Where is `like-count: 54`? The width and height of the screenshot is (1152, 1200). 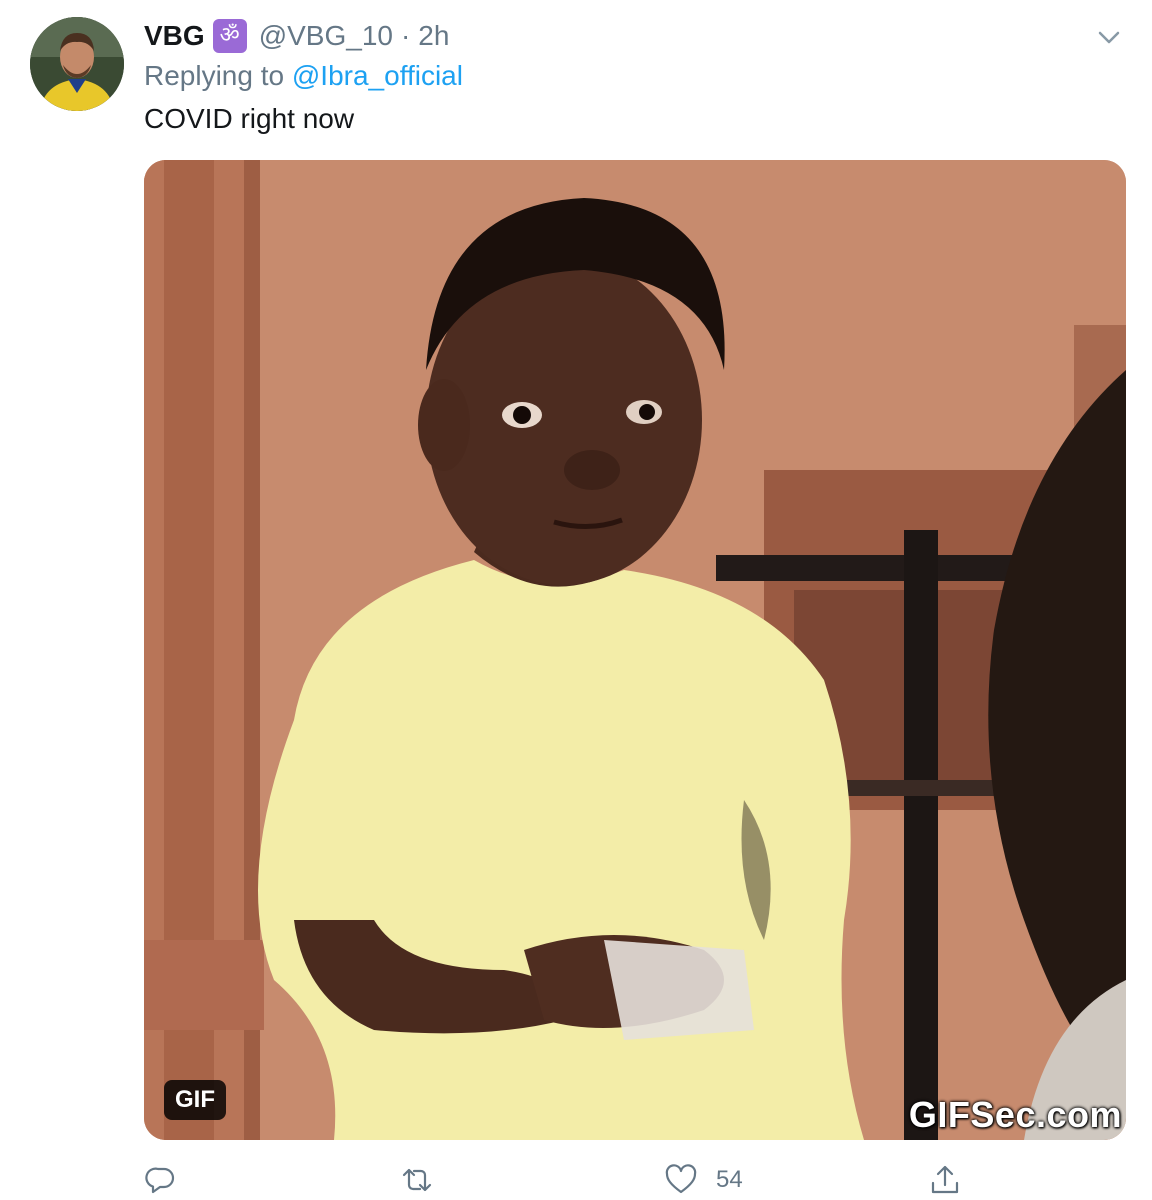 like-count: 54 is located at coordinates (729, 1179).